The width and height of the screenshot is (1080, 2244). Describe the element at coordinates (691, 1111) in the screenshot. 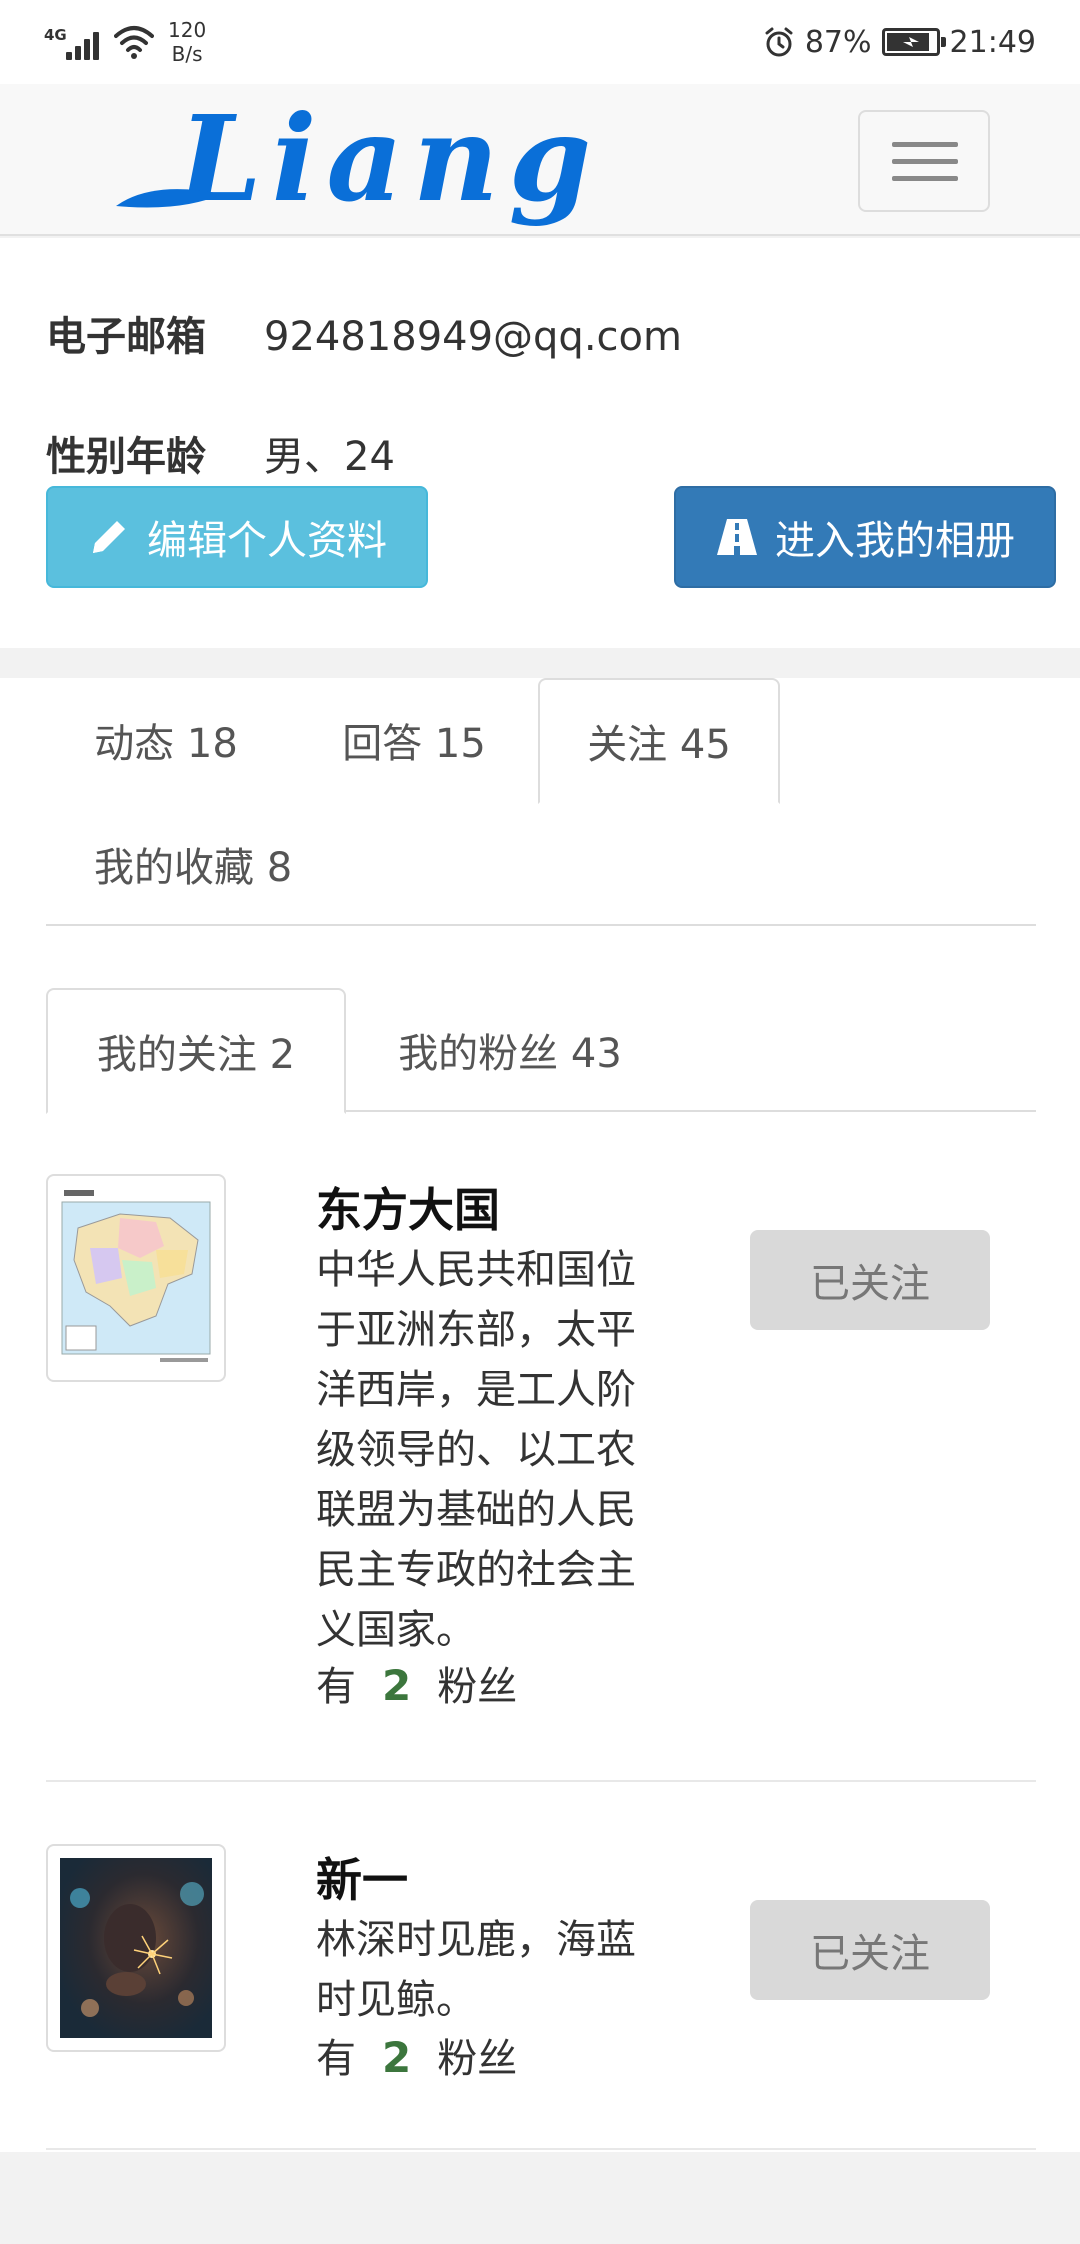

I see `subtabs-divider` at that location.